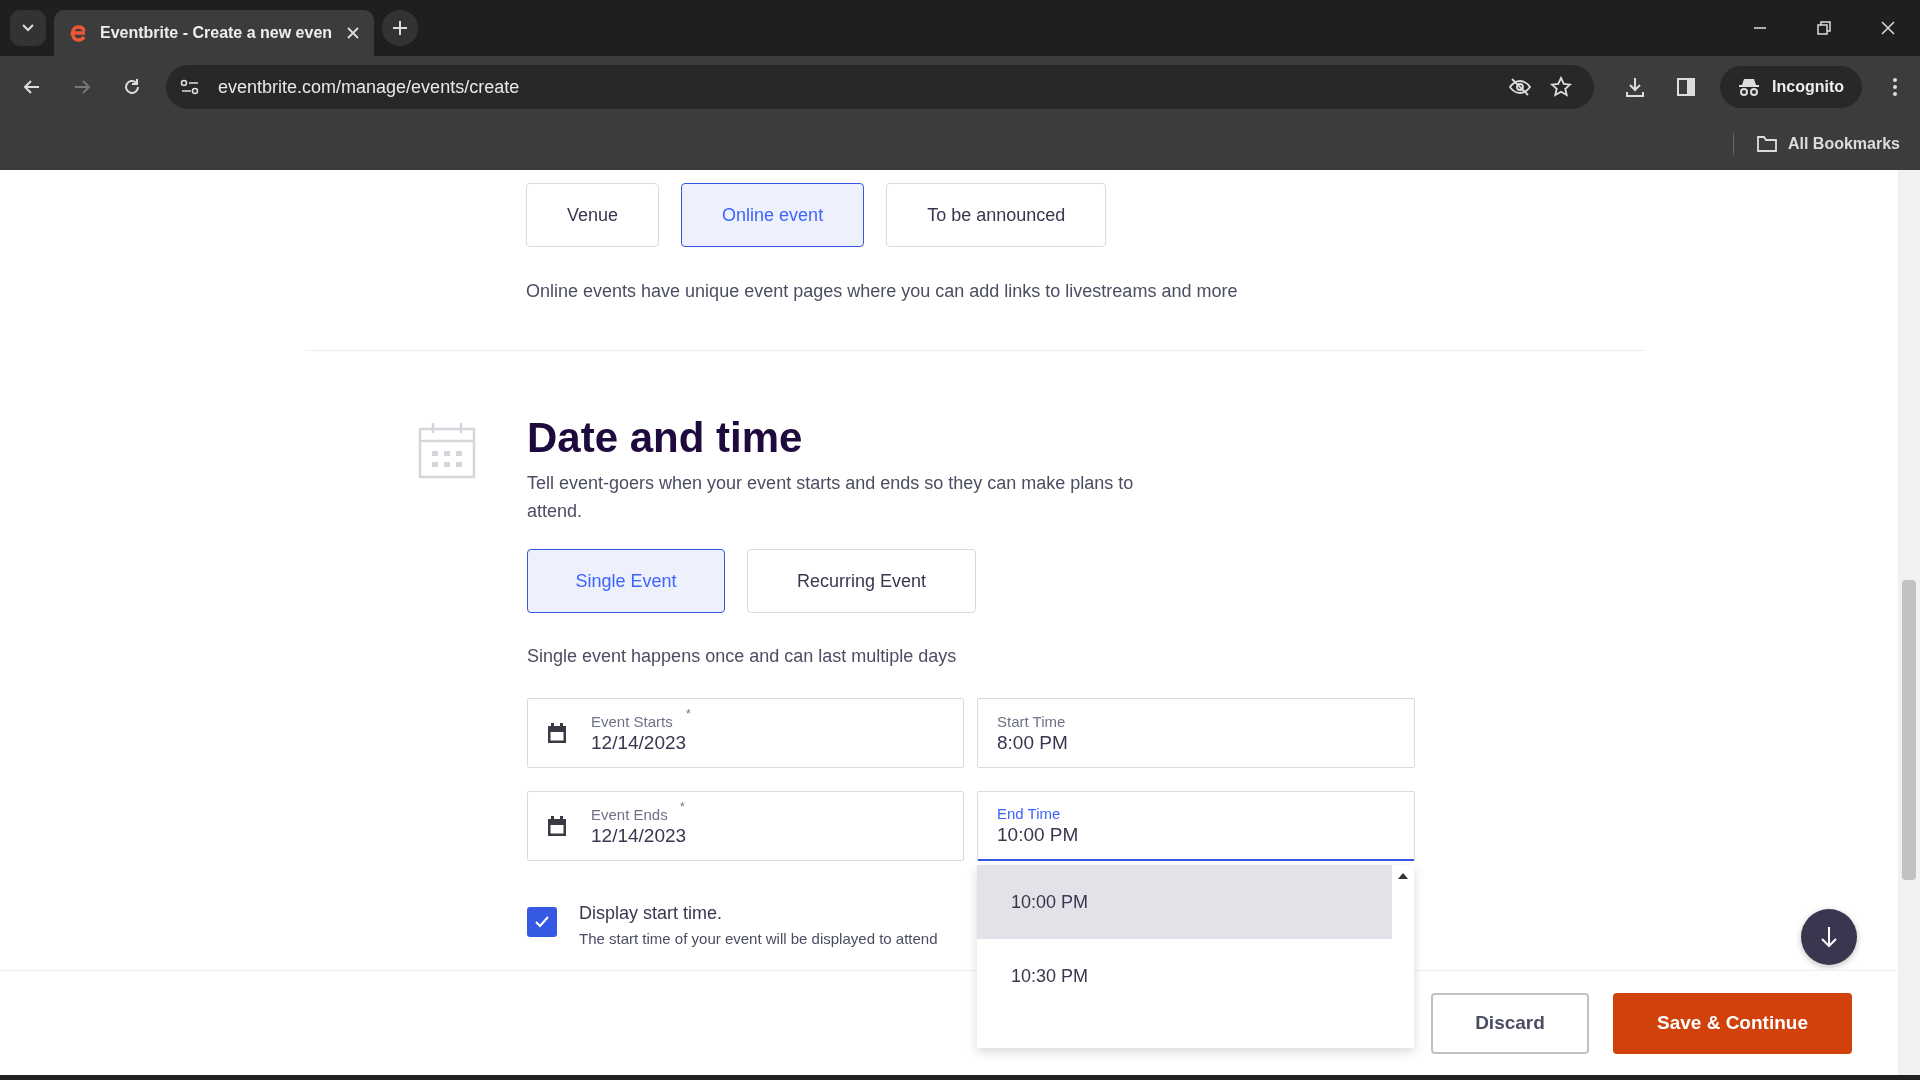 This screenshot has width=1920, height=1080. I want to click on site-settings-icon, so click(190, 87).